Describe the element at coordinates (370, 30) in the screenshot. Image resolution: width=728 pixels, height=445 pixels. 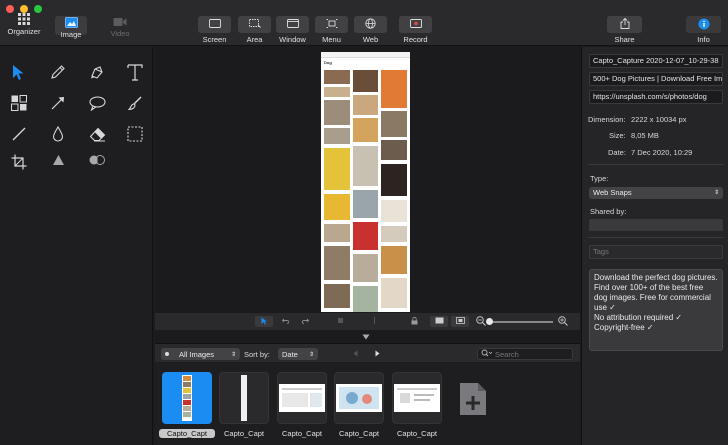
I see `capture-web-button: Web` at that location.